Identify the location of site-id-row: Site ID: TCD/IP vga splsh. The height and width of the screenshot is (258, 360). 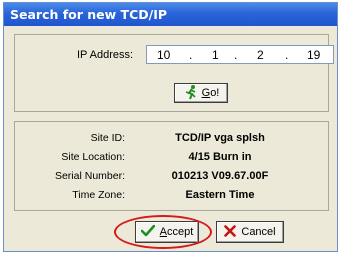
(172, 140).